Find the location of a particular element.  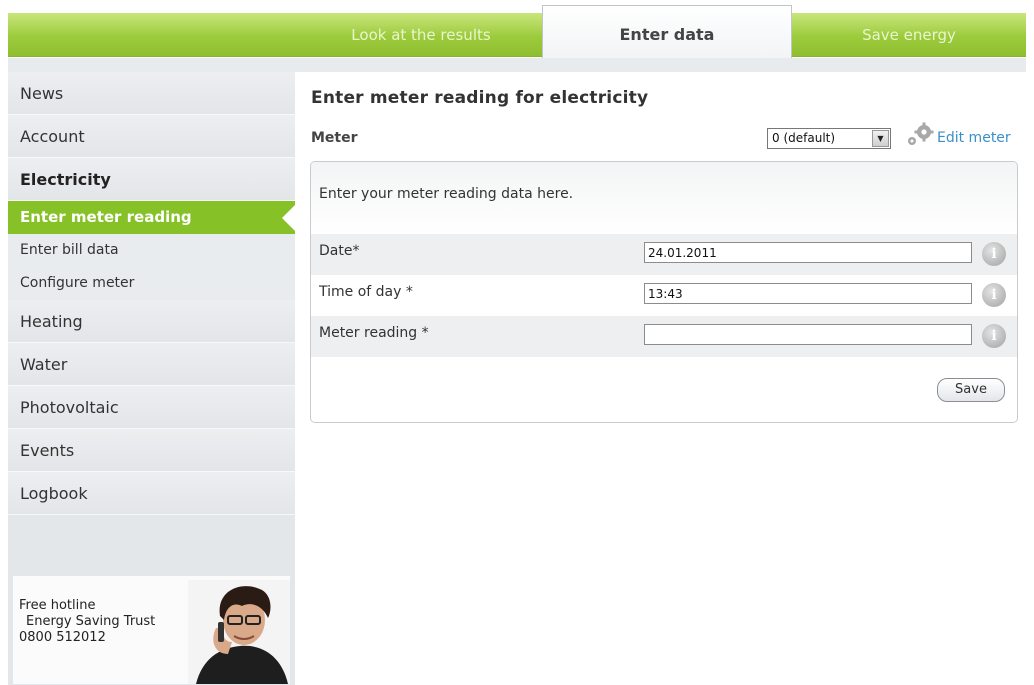

sidebar-item-account: Account is located at coordinates (151, 136).